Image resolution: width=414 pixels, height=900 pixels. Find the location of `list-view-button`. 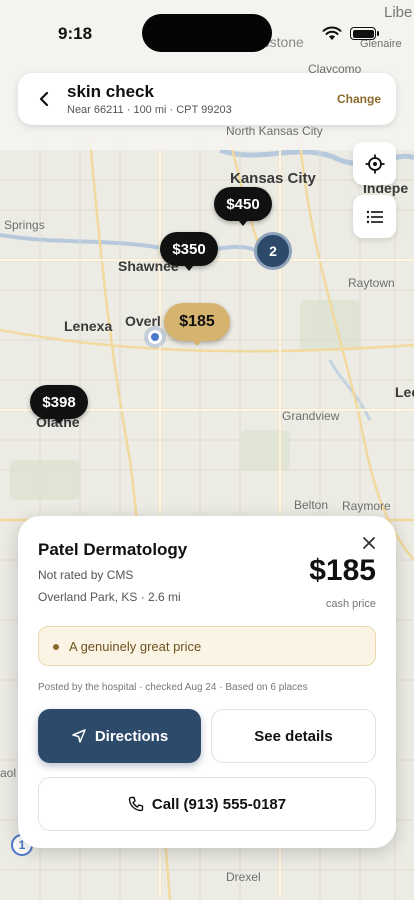

list-view-button is located at coordinates (374, 216).